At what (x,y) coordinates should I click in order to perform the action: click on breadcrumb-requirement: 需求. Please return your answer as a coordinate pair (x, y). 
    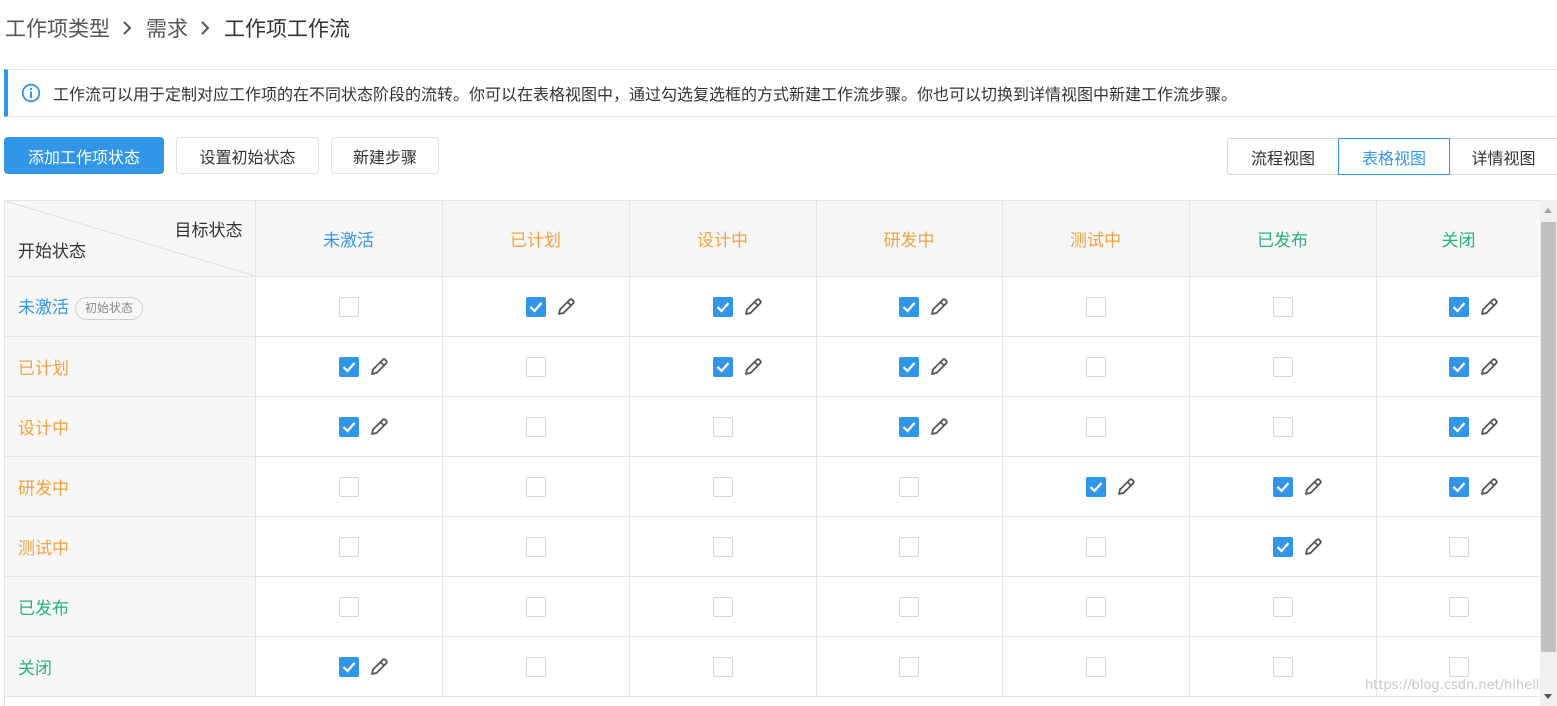
    Looking at the image, I should click on (167, 28).